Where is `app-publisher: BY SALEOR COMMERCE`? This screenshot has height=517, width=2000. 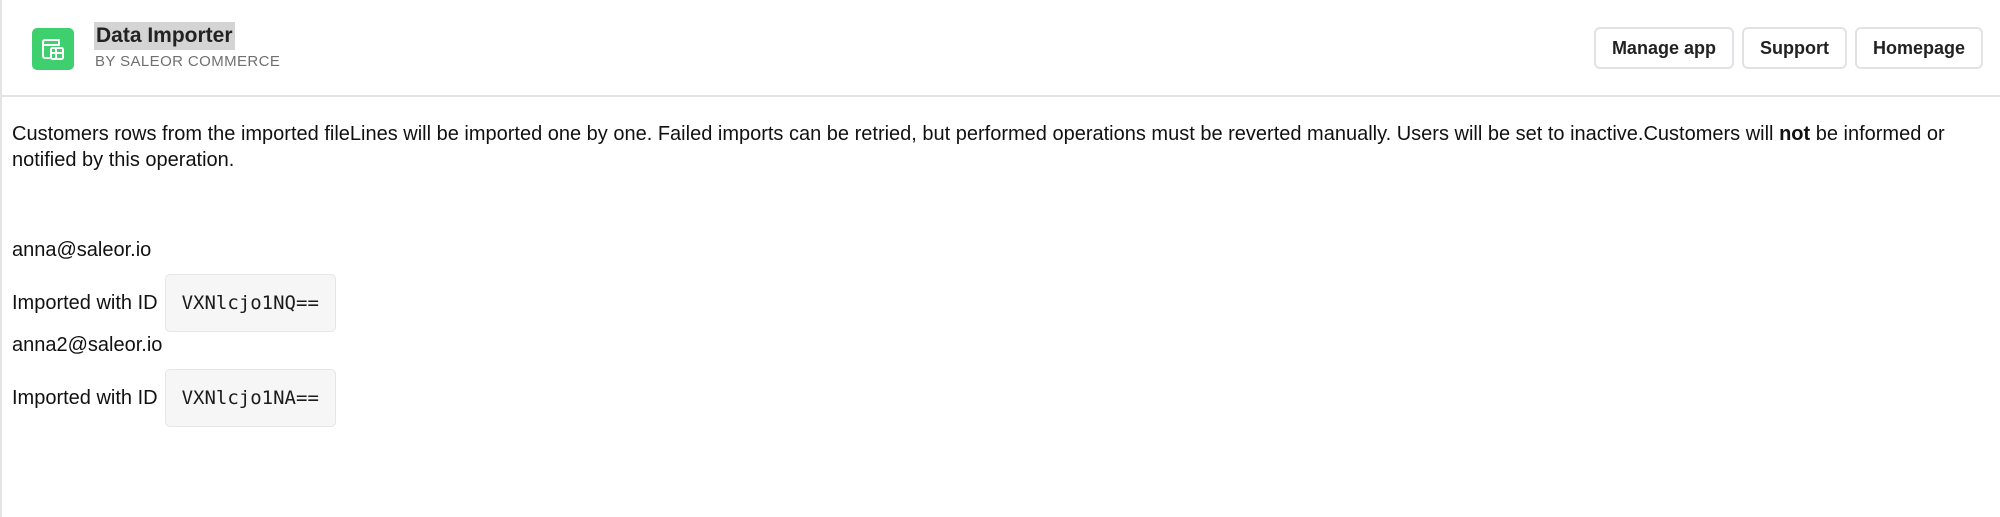
app-publisher: BY SALEOR COMMERCE is located at coordinates (188, 61).